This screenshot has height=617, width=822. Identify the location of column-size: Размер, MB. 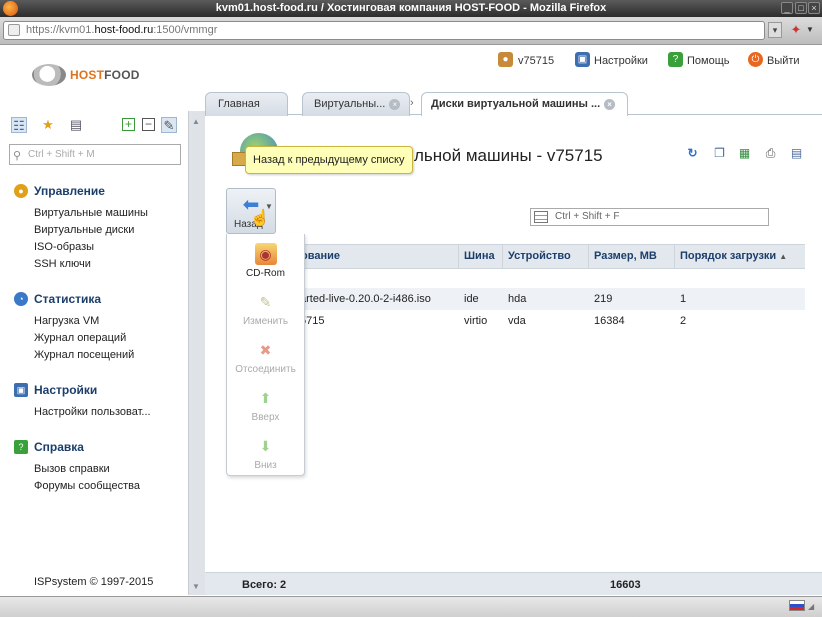
(628, 256).